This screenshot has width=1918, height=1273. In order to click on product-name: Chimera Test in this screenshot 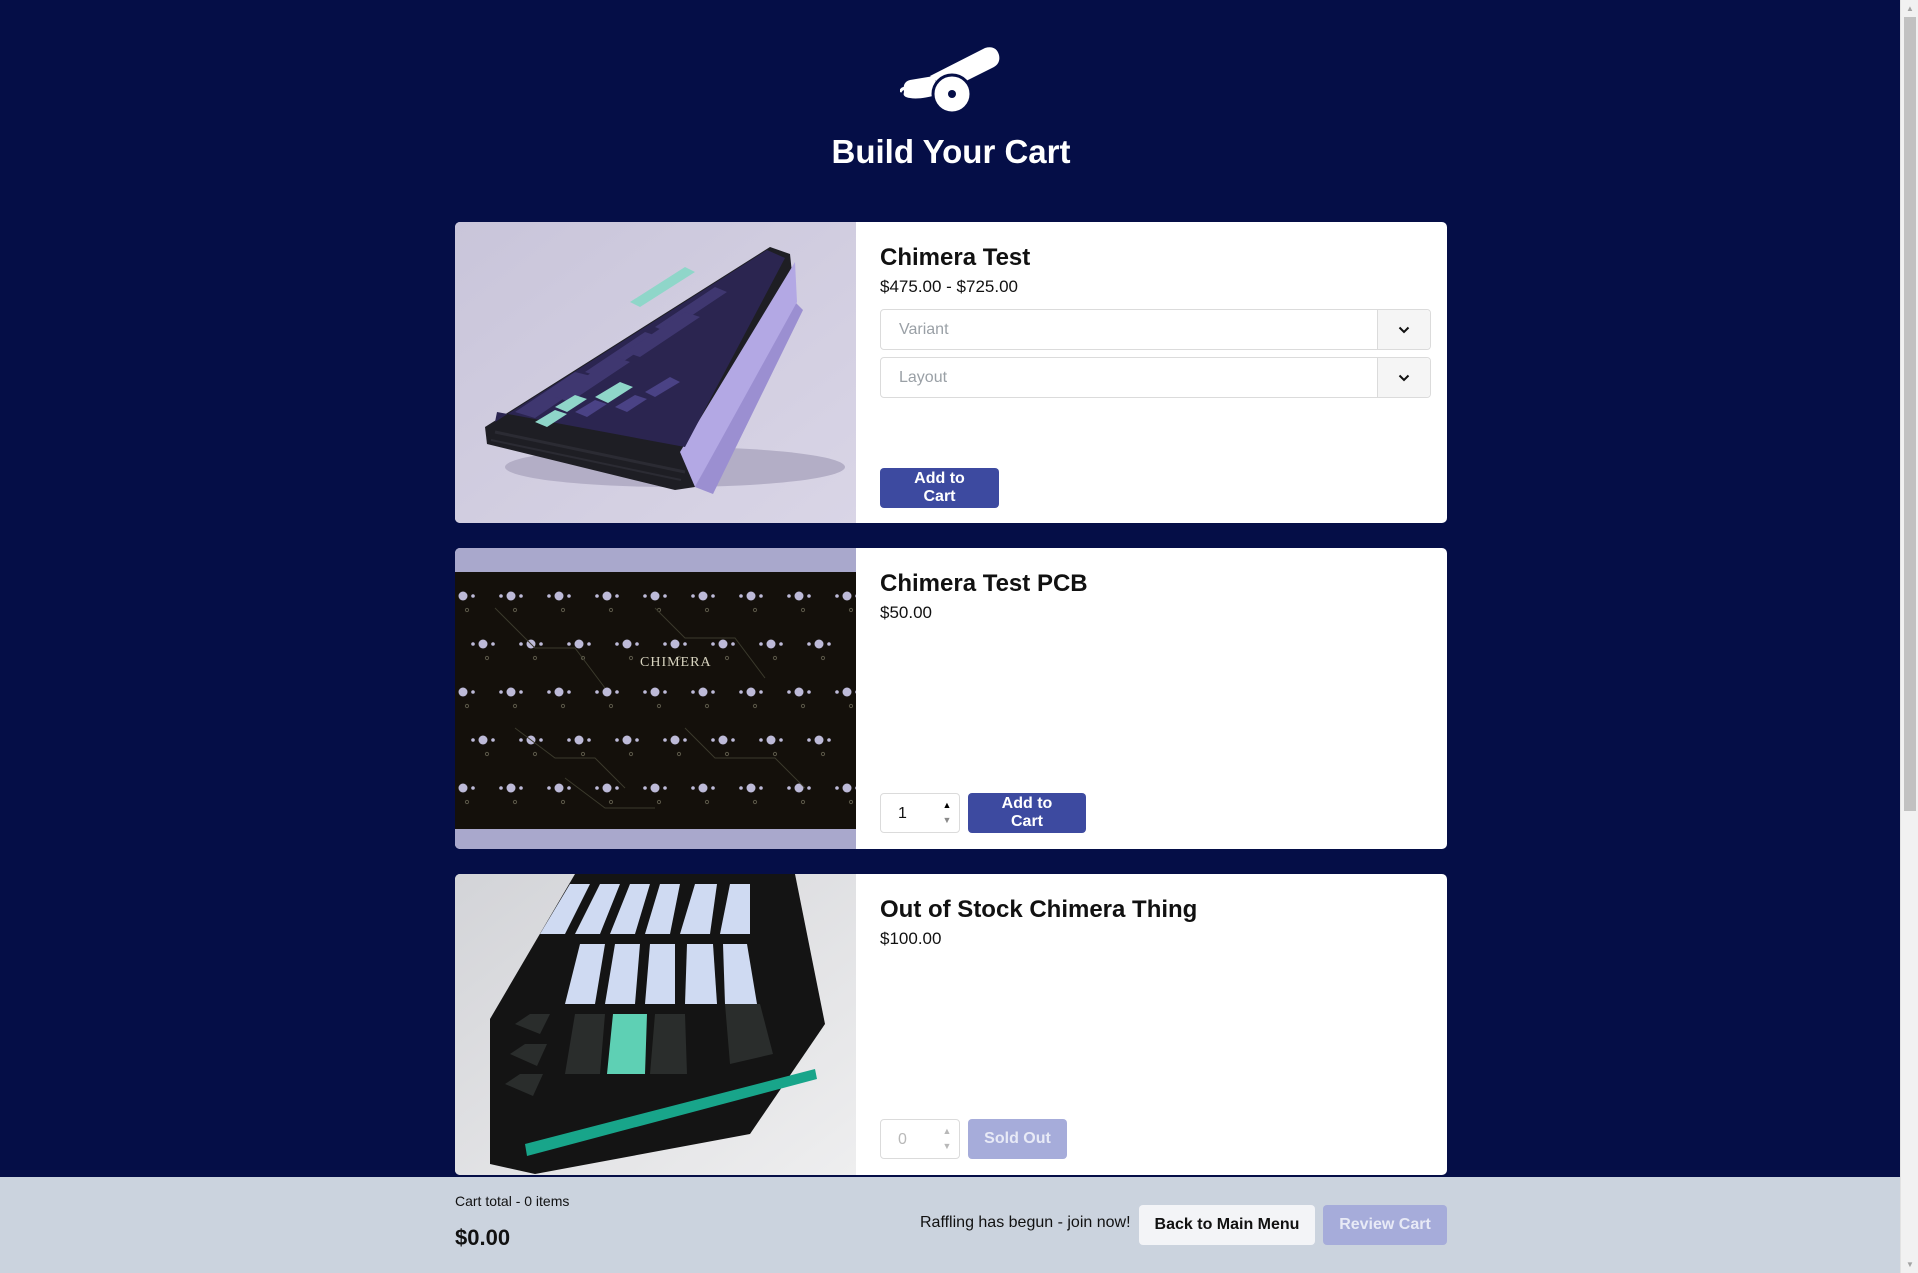, I will do `click(955, 257)`.